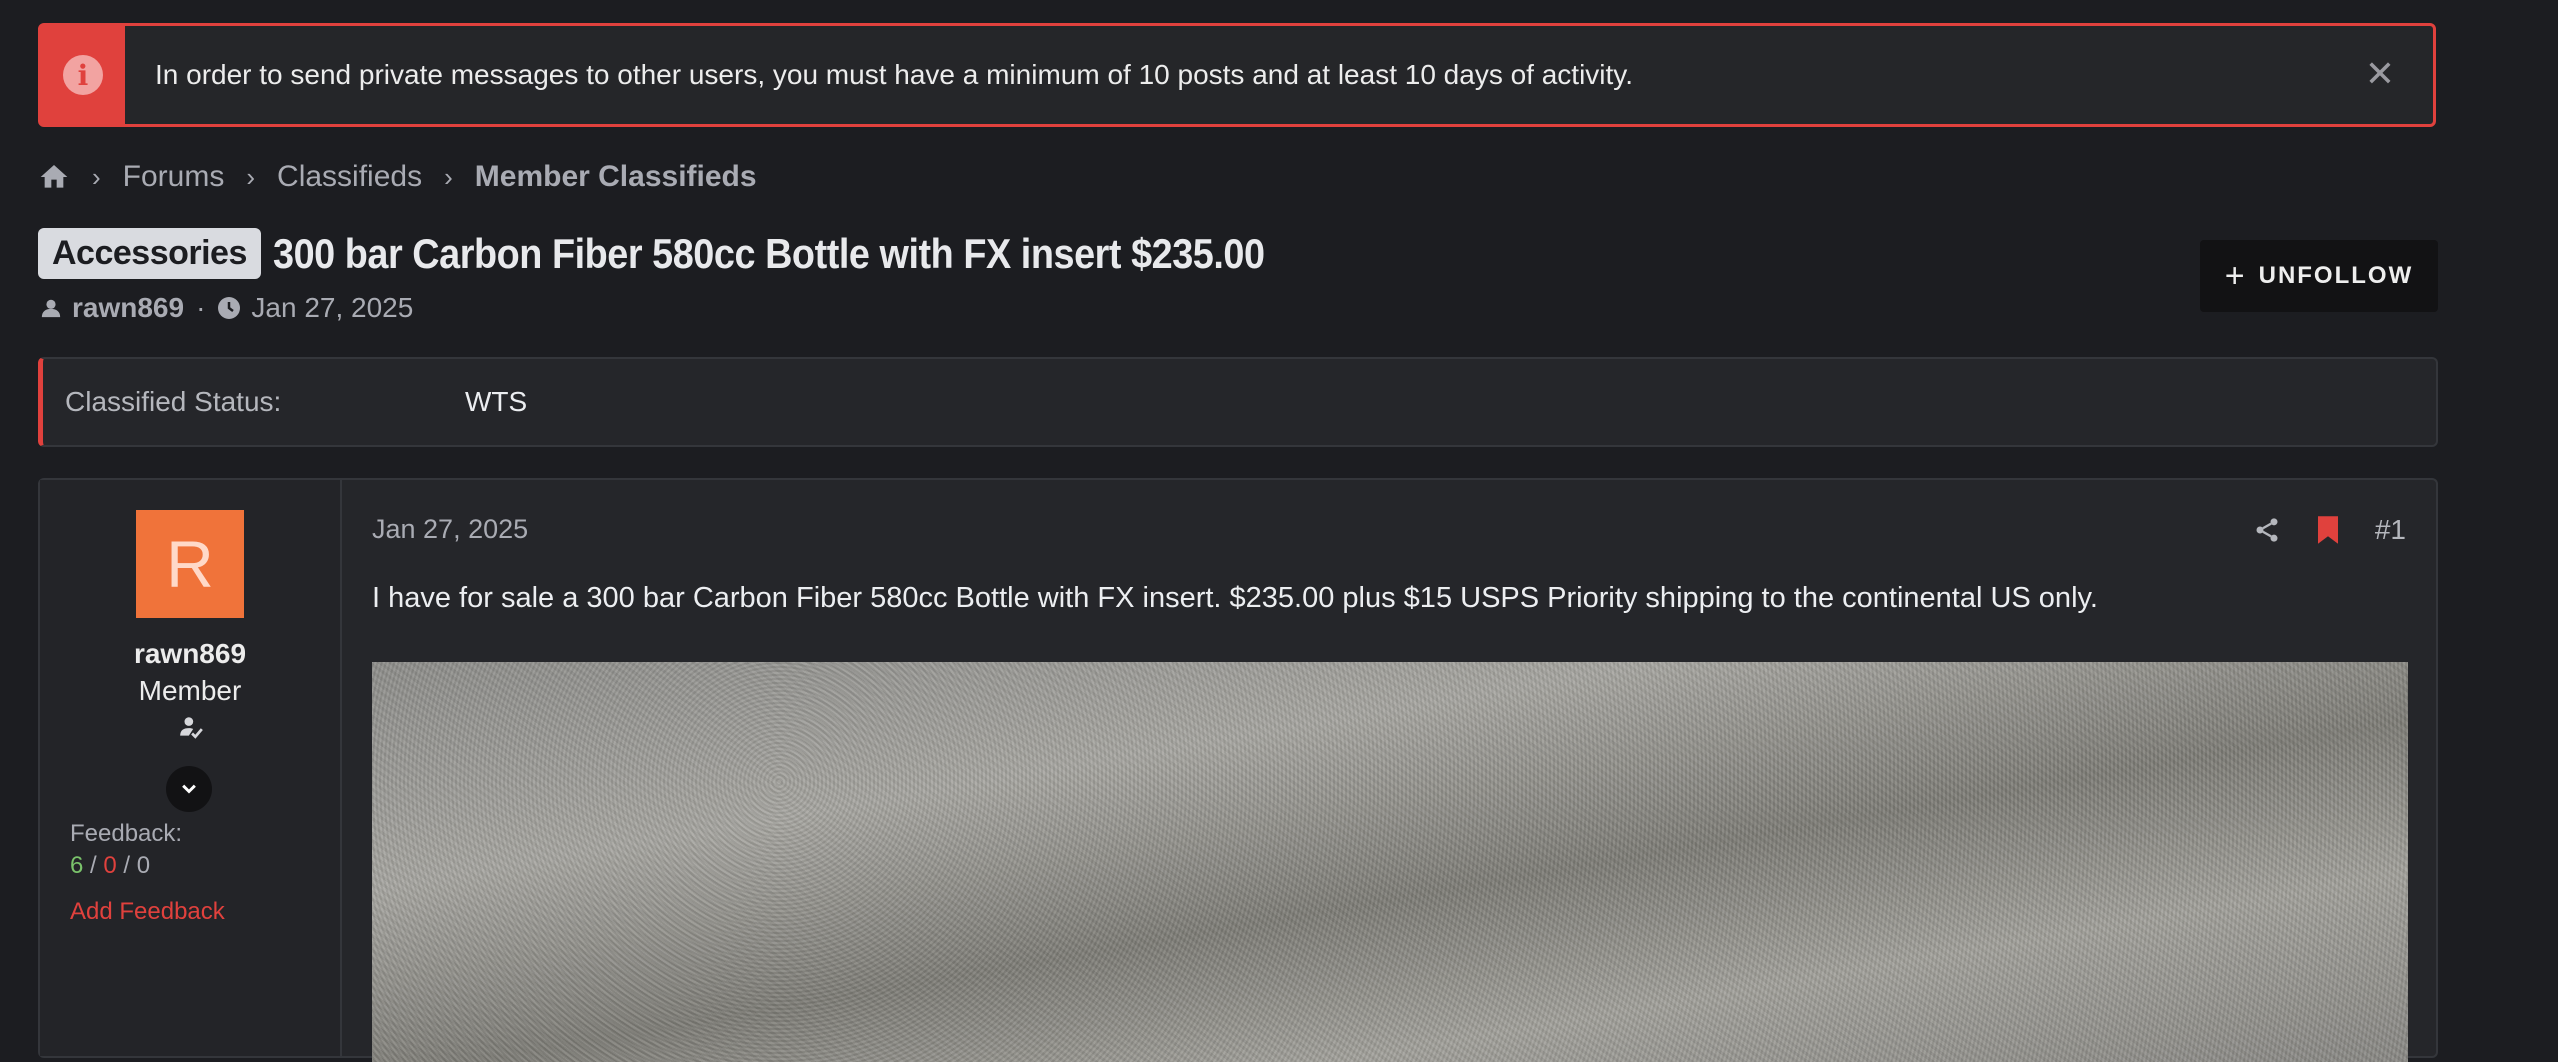 This screenshot has width=2558, height=1062. Describe the element at coordinates (496, 401) in the screenshot. I see `status-value: WTS` at that location.